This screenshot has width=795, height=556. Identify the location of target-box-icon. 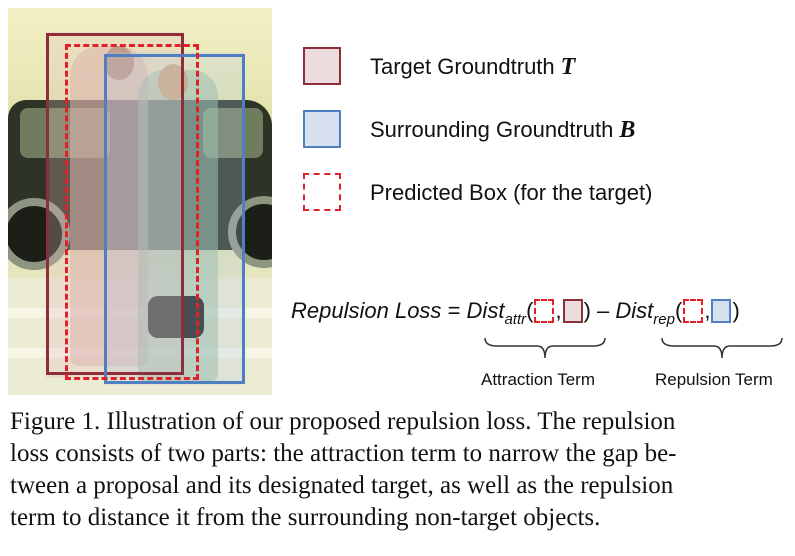
(572, 311).